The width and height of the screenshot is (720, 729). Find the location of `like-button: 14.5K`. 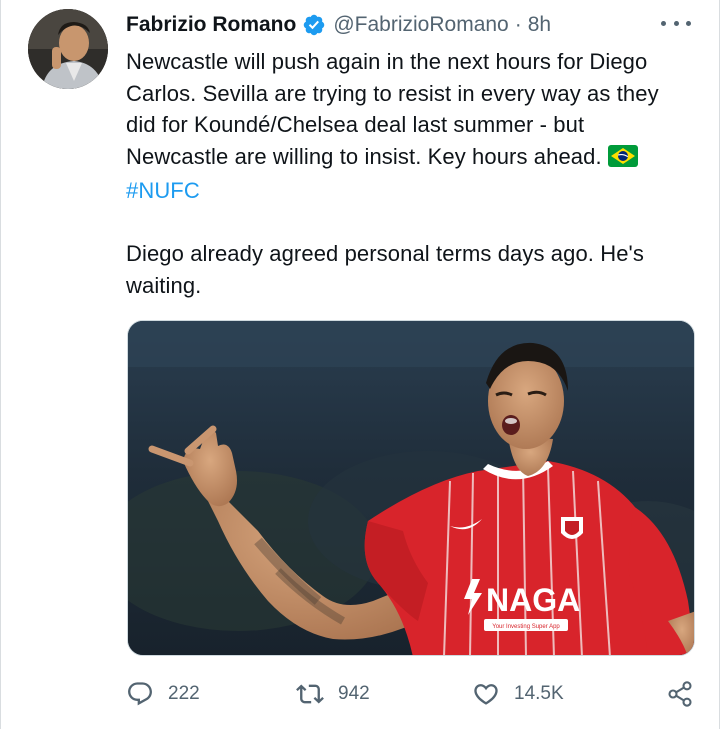

like-button: 14.5K is located at coordinates (518, 694).